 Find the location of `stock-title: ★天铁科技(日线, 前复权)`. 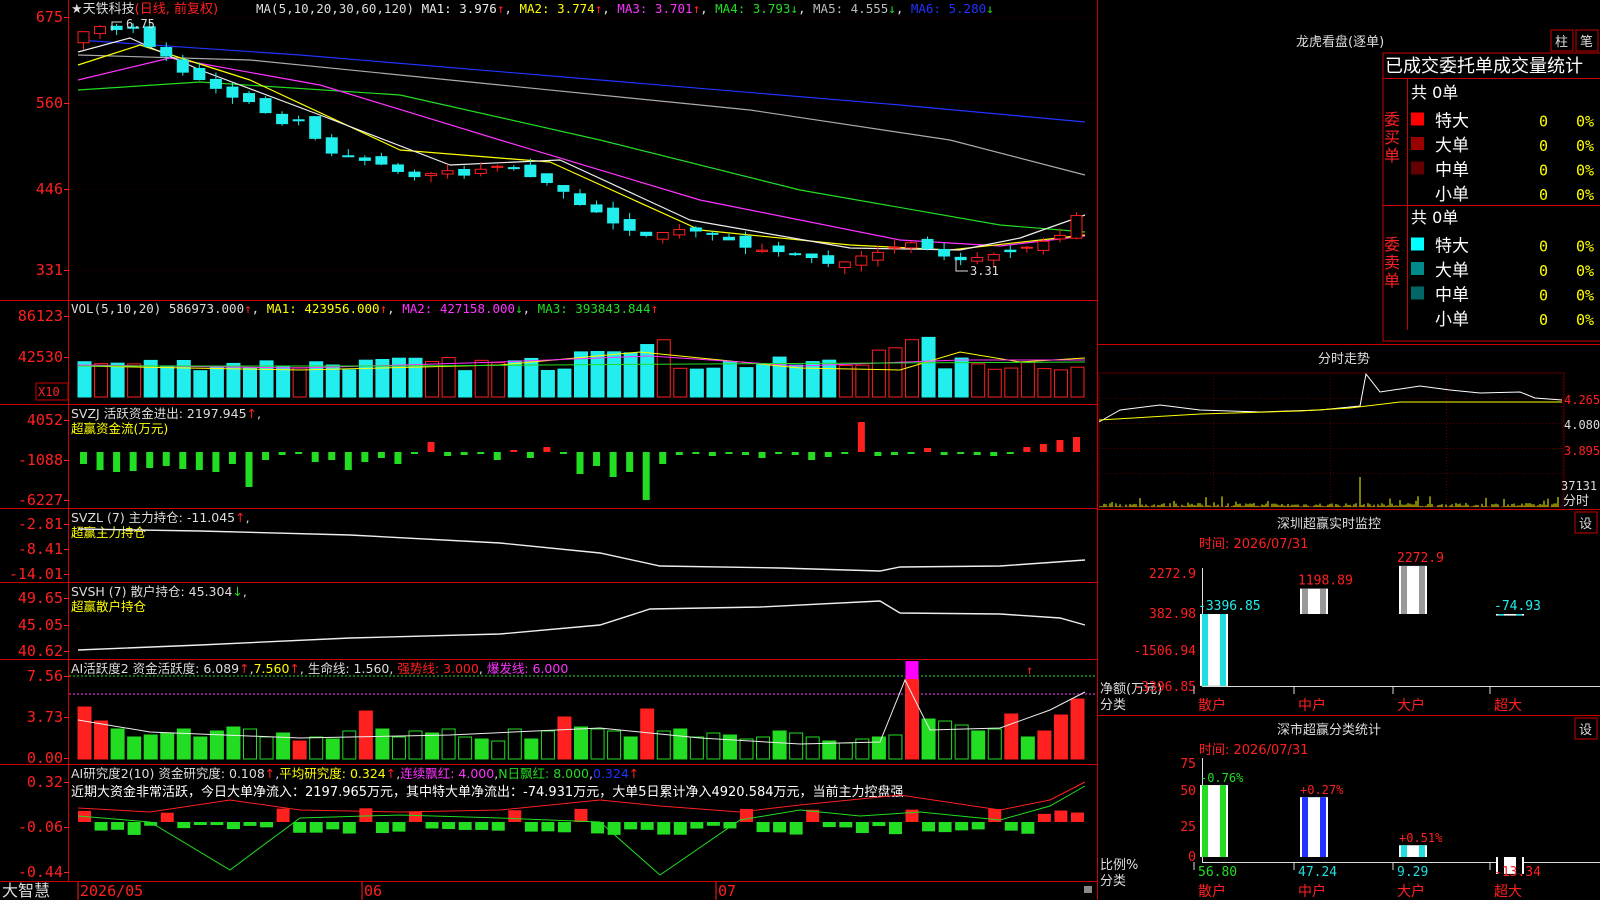

stock-title: ★天铁科技(日线, 前复权) is located at coordinates (144, 9).